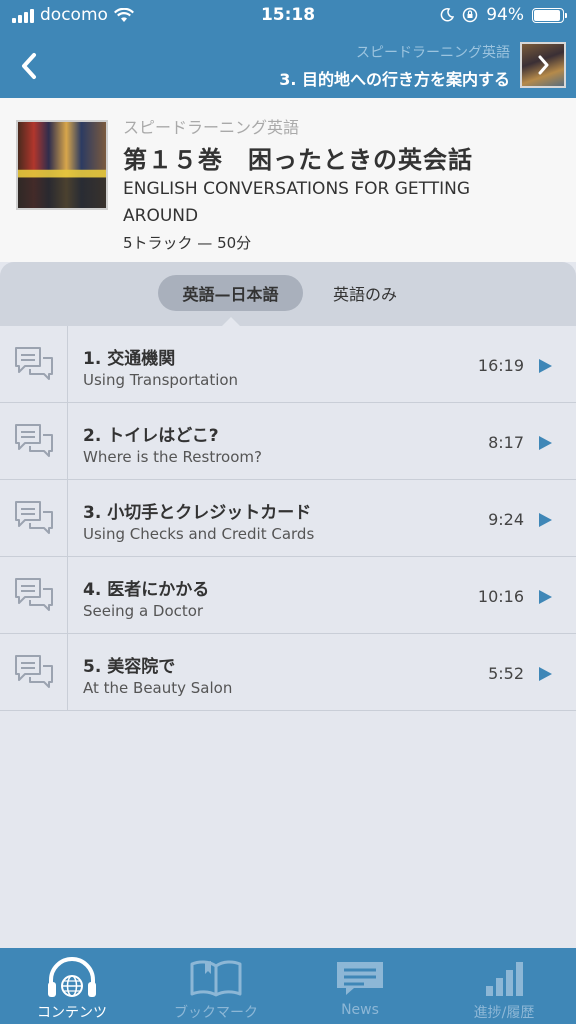 This screenshot has width=576, height=1024. What do you see at coordinates (230, 293) in the screenshot?
I see `segment-english-japanese: 英語—日本語` at bounding box center [230, 293].